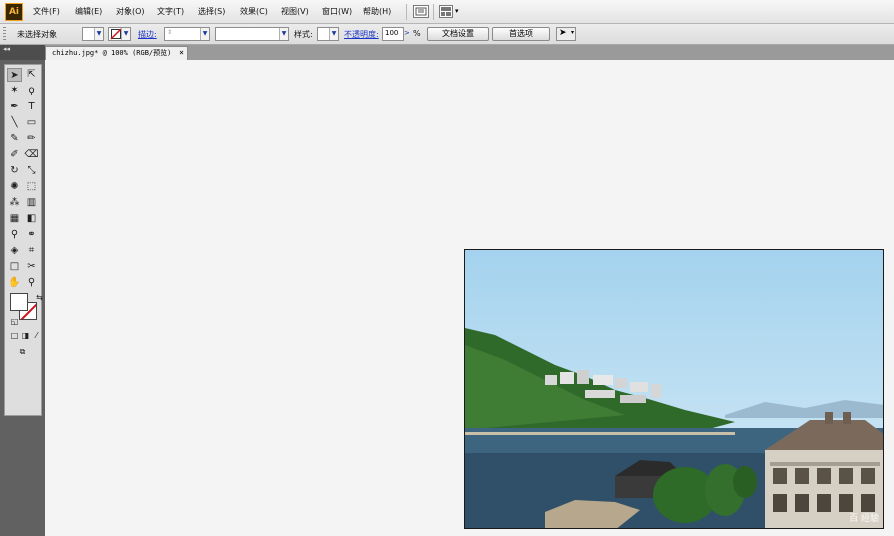 The image size is (894, 536). Describe the element at coordinates (31, 251) in the screenshot. I see `live-paint-selection-tool-icon: ⌗` at that location.